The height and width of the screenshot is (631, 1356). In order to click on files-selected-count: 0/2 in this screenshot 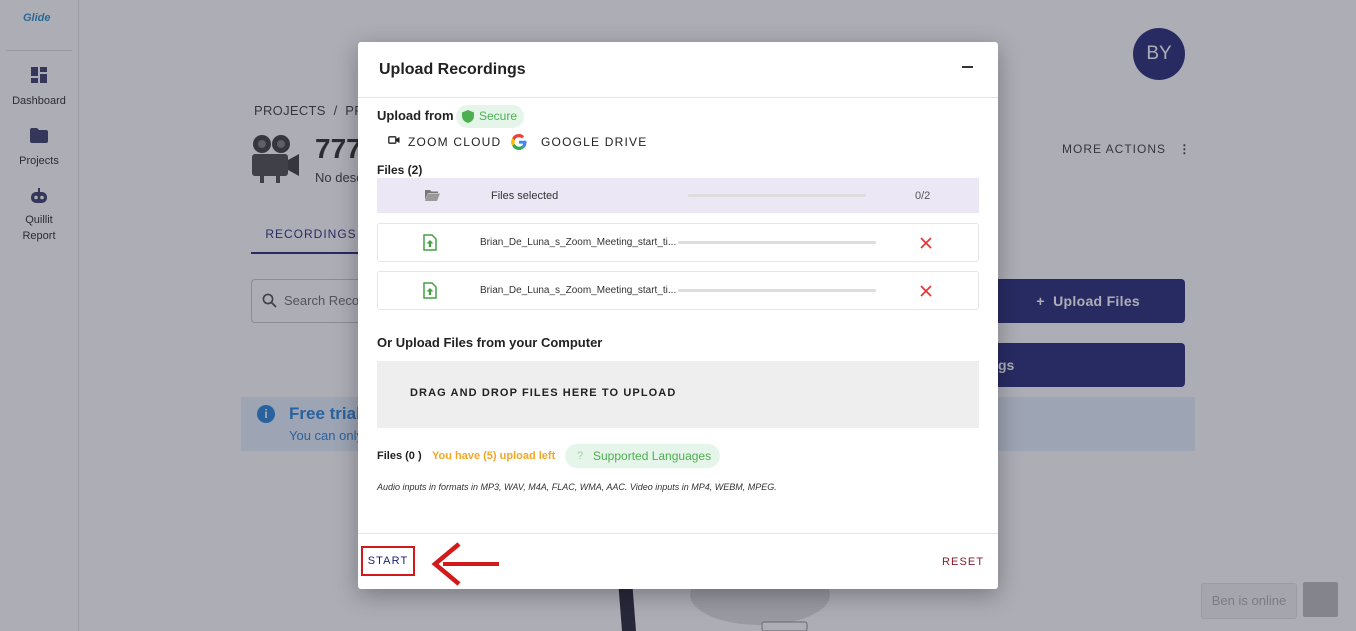, I will do `click(923, 196)`.